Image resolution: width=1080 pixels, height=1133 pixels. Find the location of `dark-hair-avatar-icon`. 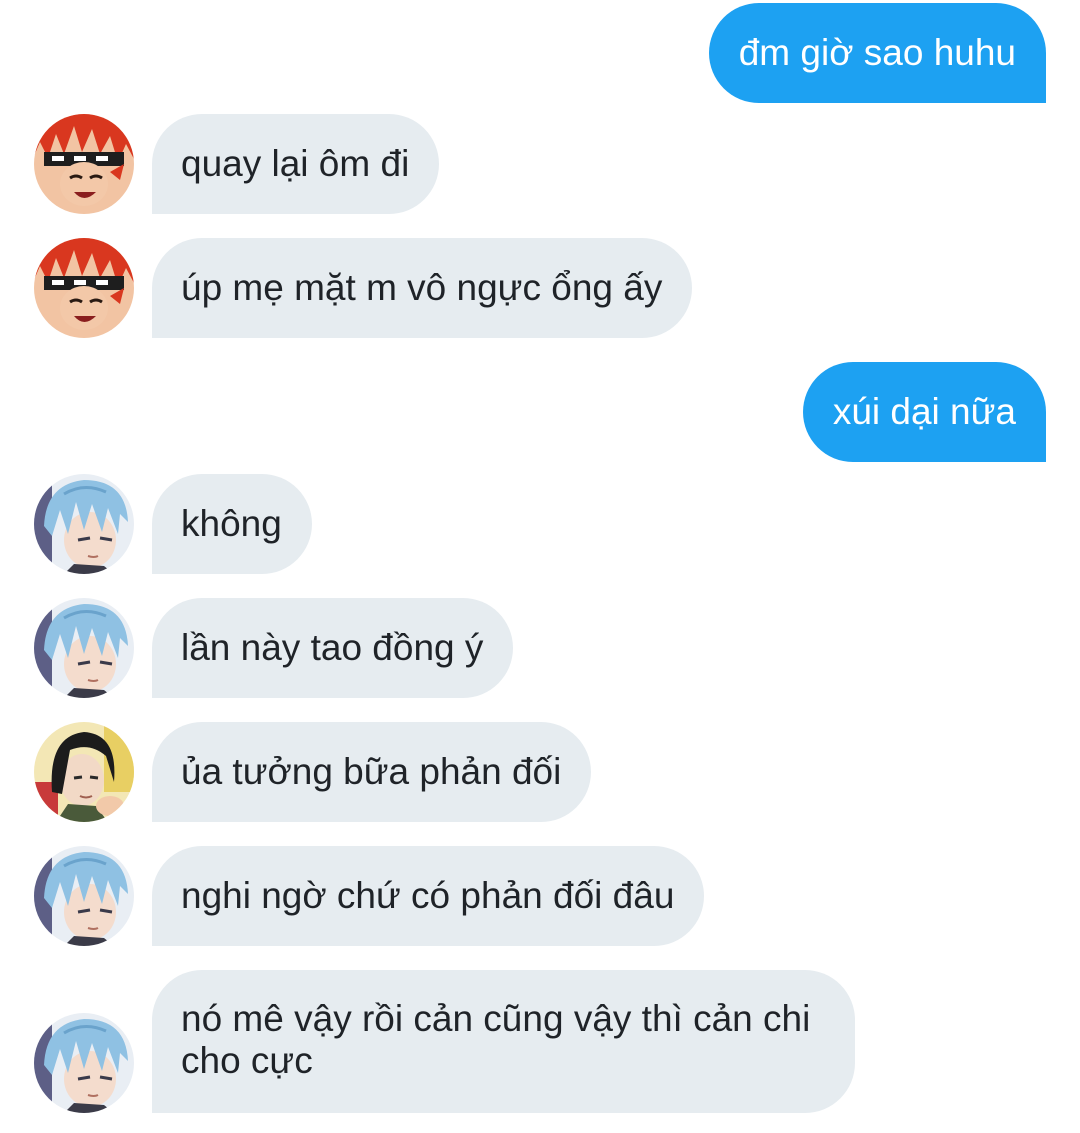

dark-hair-avatar-icon is located at coordinates (84, 772).